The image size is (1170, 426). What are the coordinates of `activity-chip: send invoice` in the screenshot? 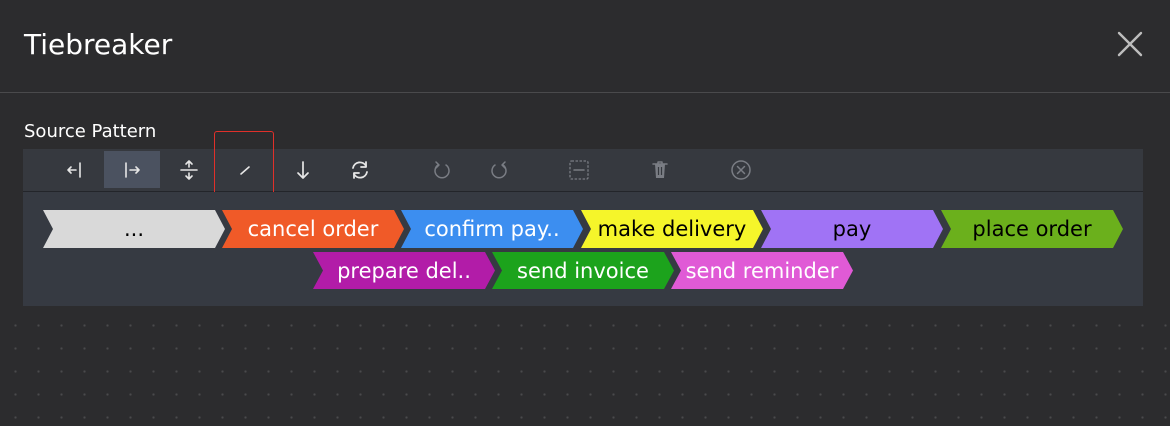 It's located at (583, 270).